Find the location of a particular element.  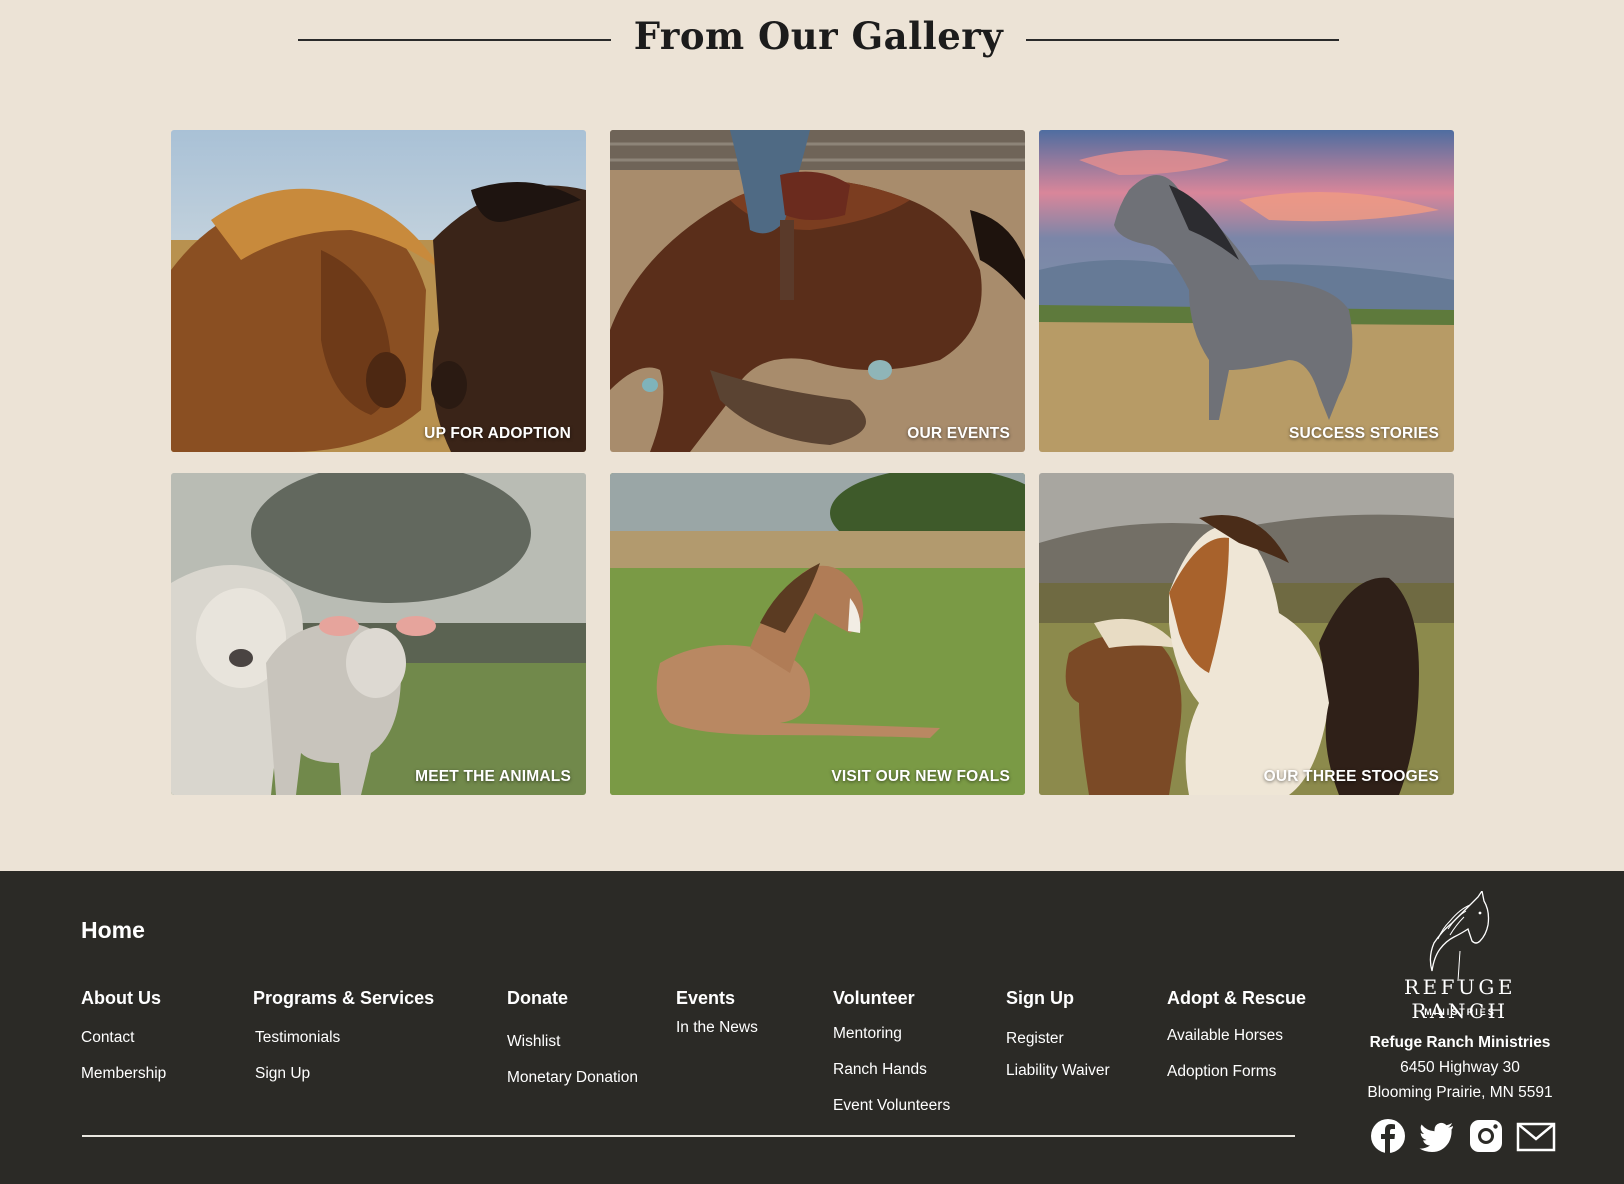

lambs-photo is located at coordinates (378, 634).